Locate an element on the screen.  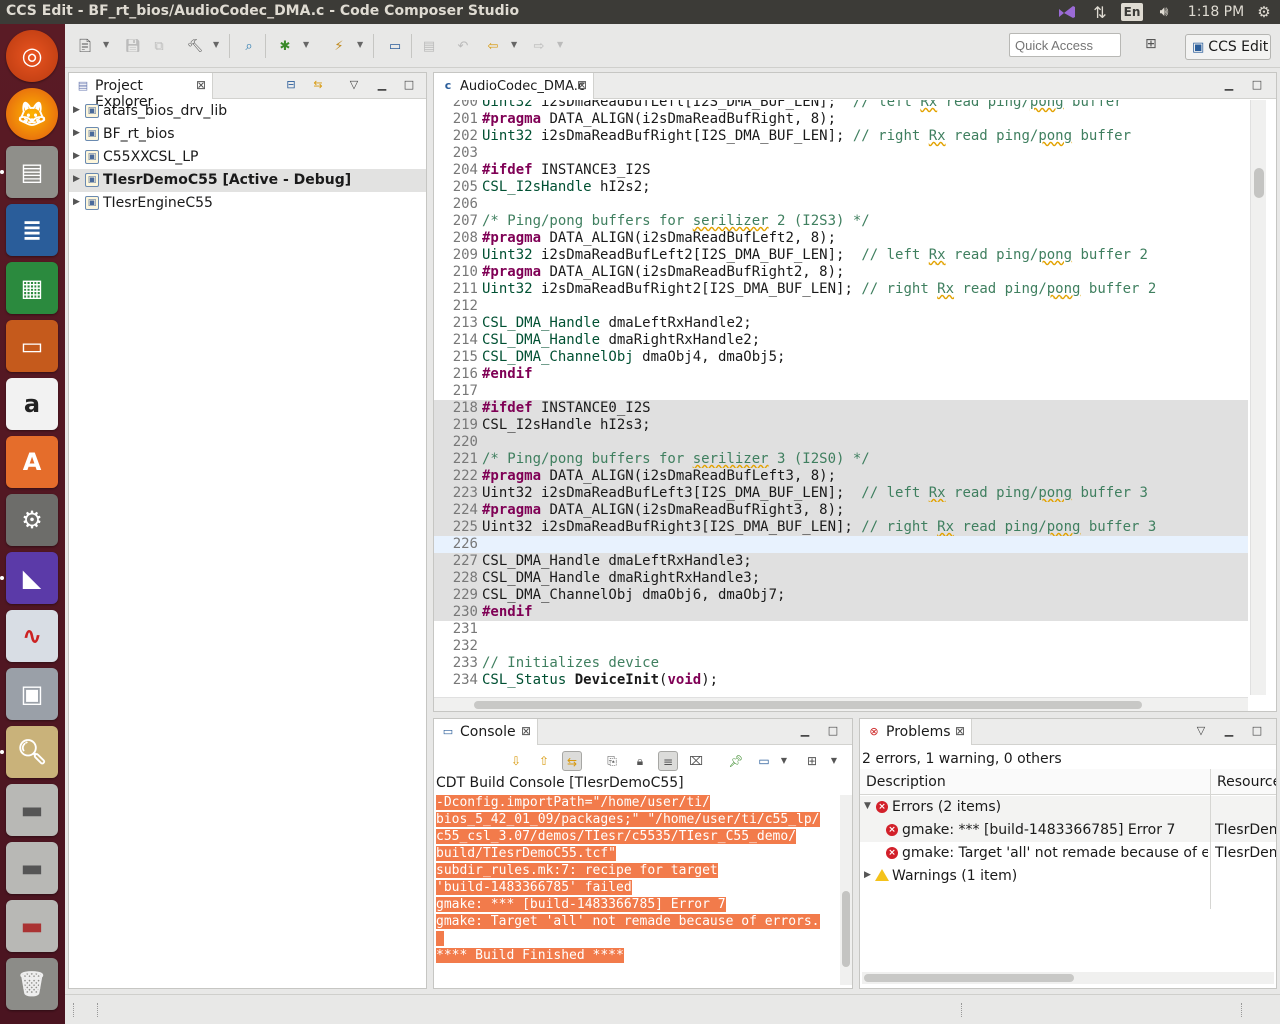
editor-horizontal-scrollbar is located at coordinates (841, 704).